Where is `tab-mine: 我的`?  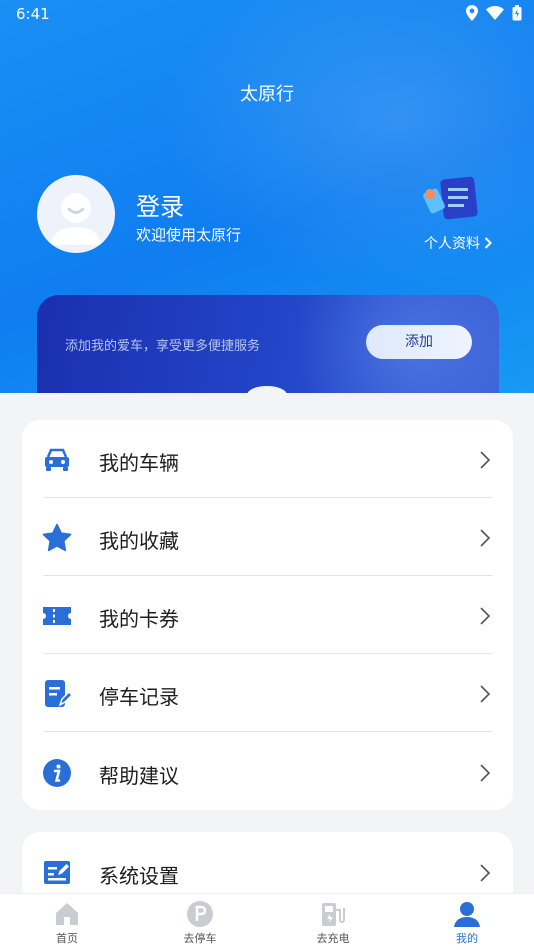
tab-mine: 我的 is located at coordinates (467, 923).